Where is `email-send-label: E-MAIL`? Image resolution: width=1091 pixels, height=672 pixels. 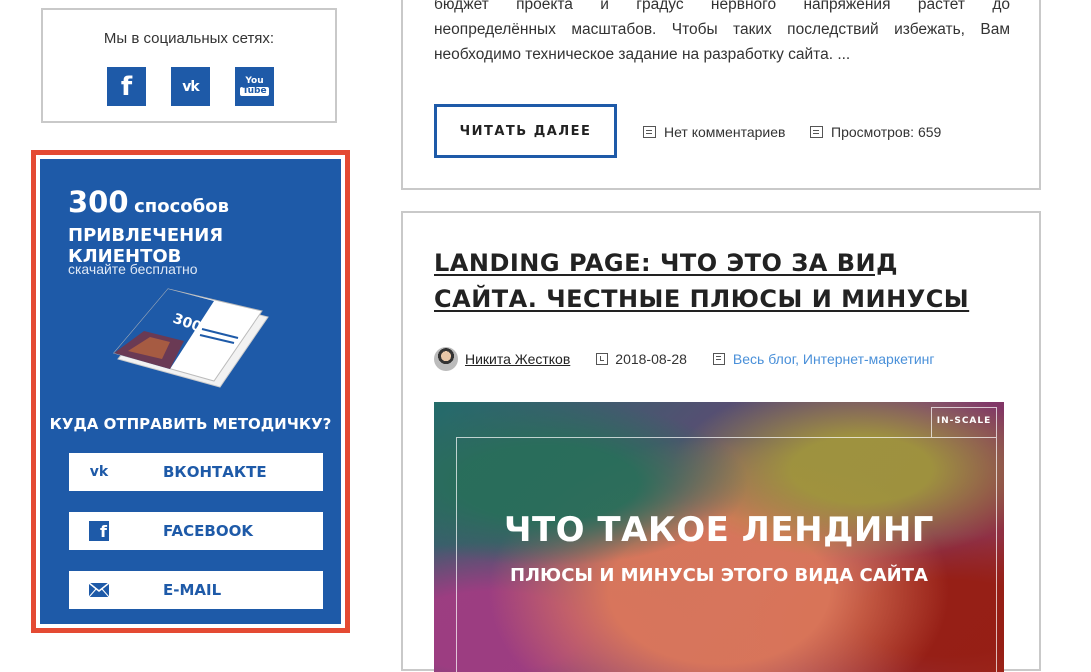
email-send-label: E-MAIL is located at coordinates (192, 590).